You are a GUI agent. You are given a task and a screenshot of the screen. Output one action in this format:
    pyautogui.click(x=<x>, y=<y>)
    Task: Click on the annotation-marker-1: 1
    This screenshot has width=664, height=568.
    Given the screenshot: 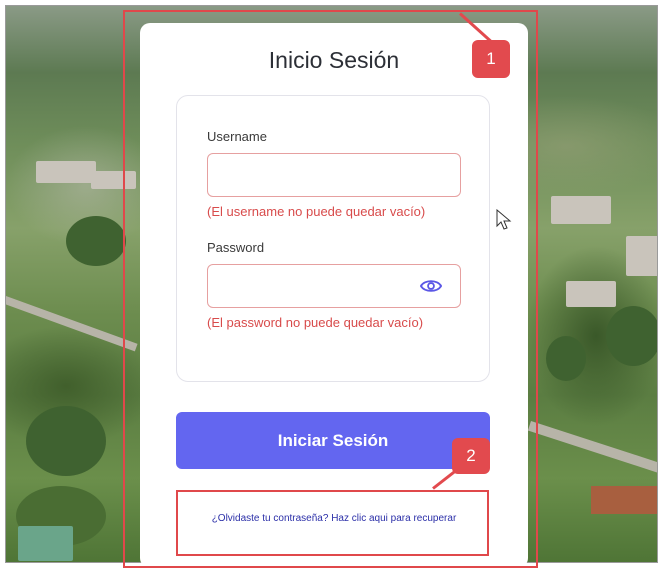 What is the action you would take?
    pyautogui.click(x=491, y=59)
    